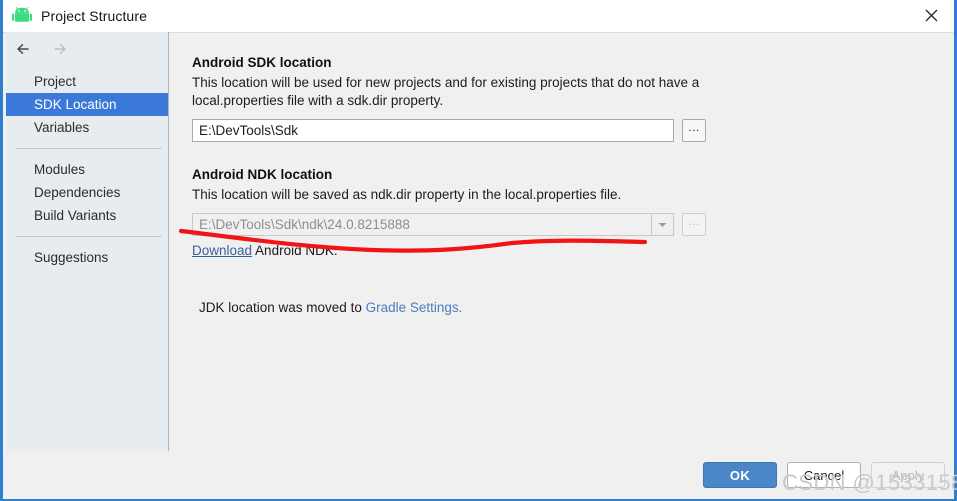  I want to click on cancel-button: Cancel, so click(824, 475).